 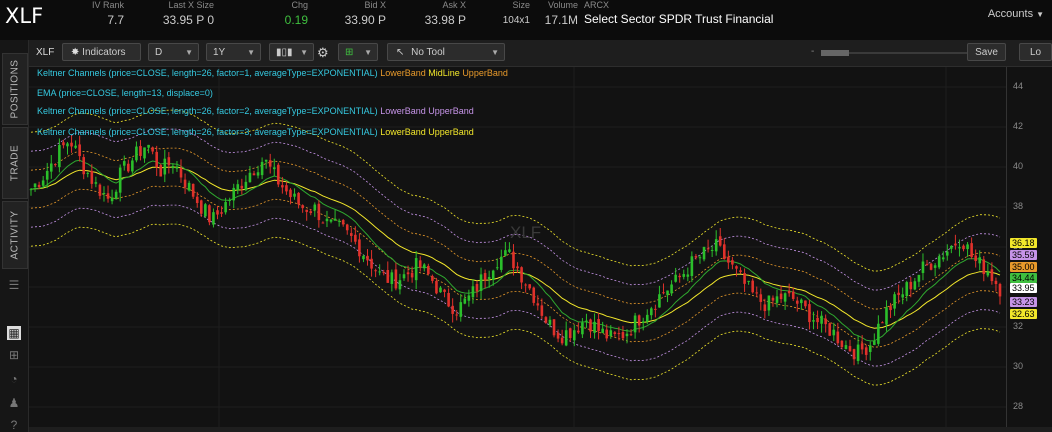 What do you see at coordinates (403, 73) in the screenshot?
I see `study-output: LowerBand` at bounding box center [403, 73].